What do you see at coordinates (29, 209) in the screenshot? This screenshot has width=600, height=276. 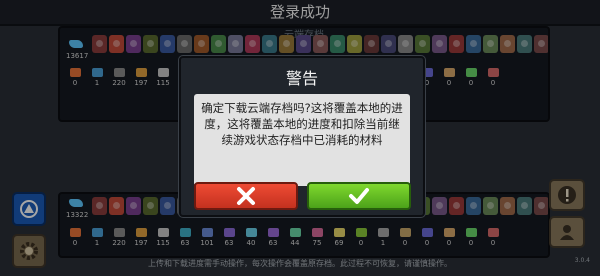 I see `guardian-button` at bounding box center [29, 209].